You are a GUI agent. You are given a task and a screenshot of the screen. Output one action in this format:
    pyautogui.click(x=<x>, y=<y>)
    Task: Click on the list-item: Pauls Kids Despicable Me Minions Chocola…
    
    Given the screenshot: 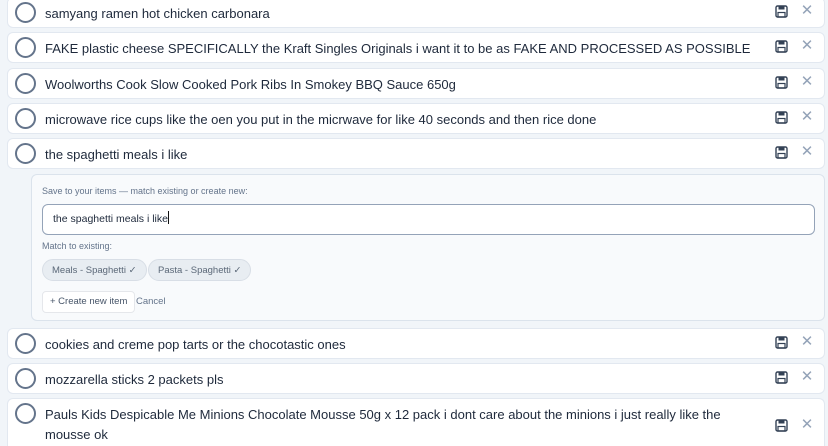 What is the action you would take?
    pyautogui.click(x=416, y=422)
    